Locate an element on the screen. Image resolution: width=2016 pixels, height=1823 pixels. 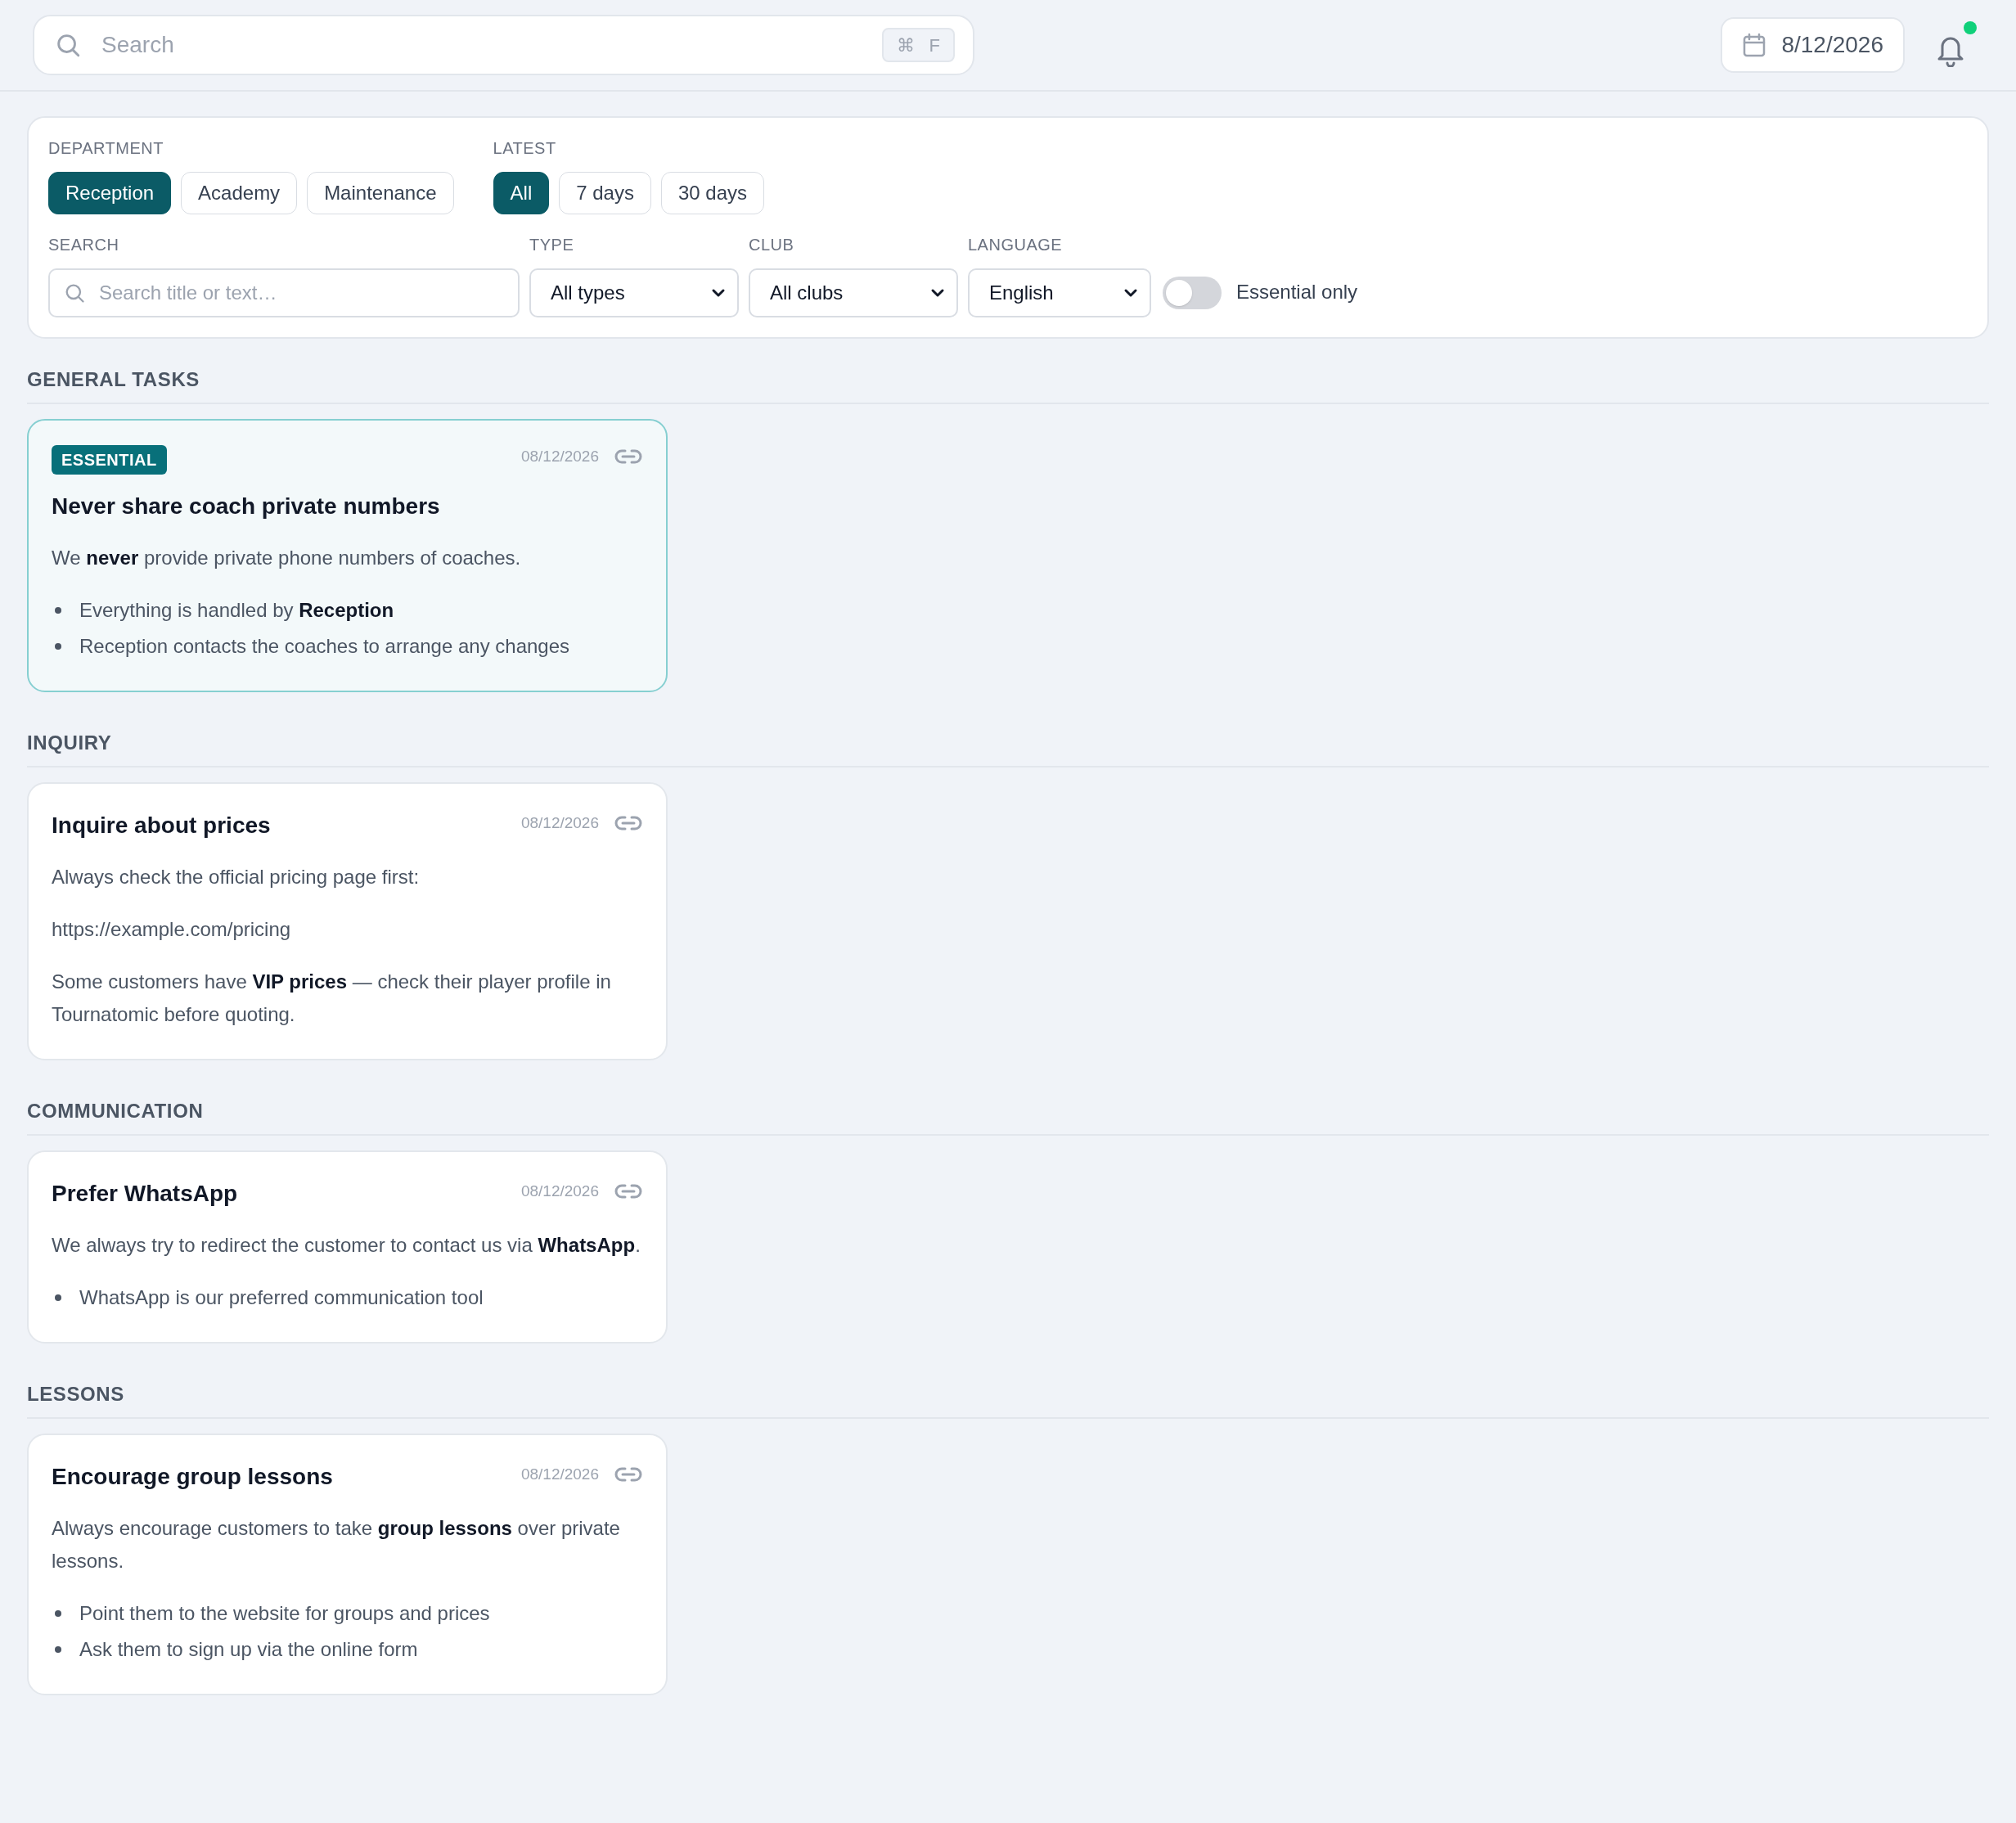
card-text: https://example.com/pricing is located at coordinates (172, 929).